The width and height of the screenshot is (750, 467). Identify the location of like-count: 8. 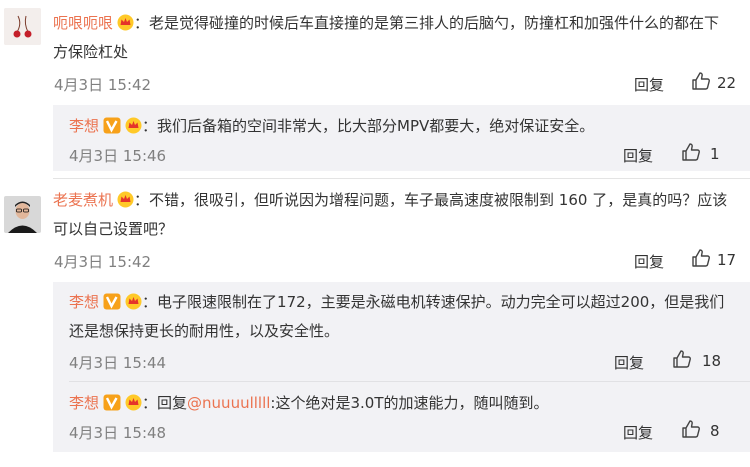
(715, 431).